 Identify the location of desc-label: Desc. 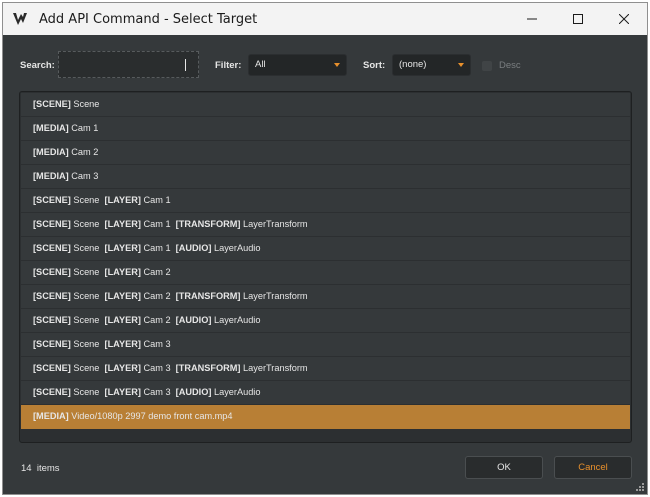
(510, 65).